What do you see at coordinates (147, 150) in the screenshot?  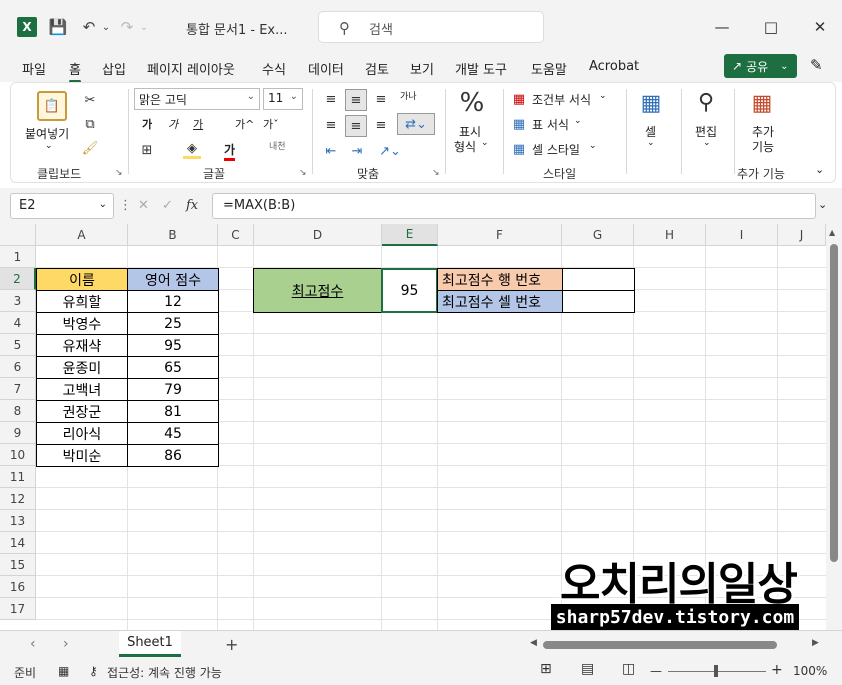 I see `borders-icon: ⊞` at bounding box center [147, 150].